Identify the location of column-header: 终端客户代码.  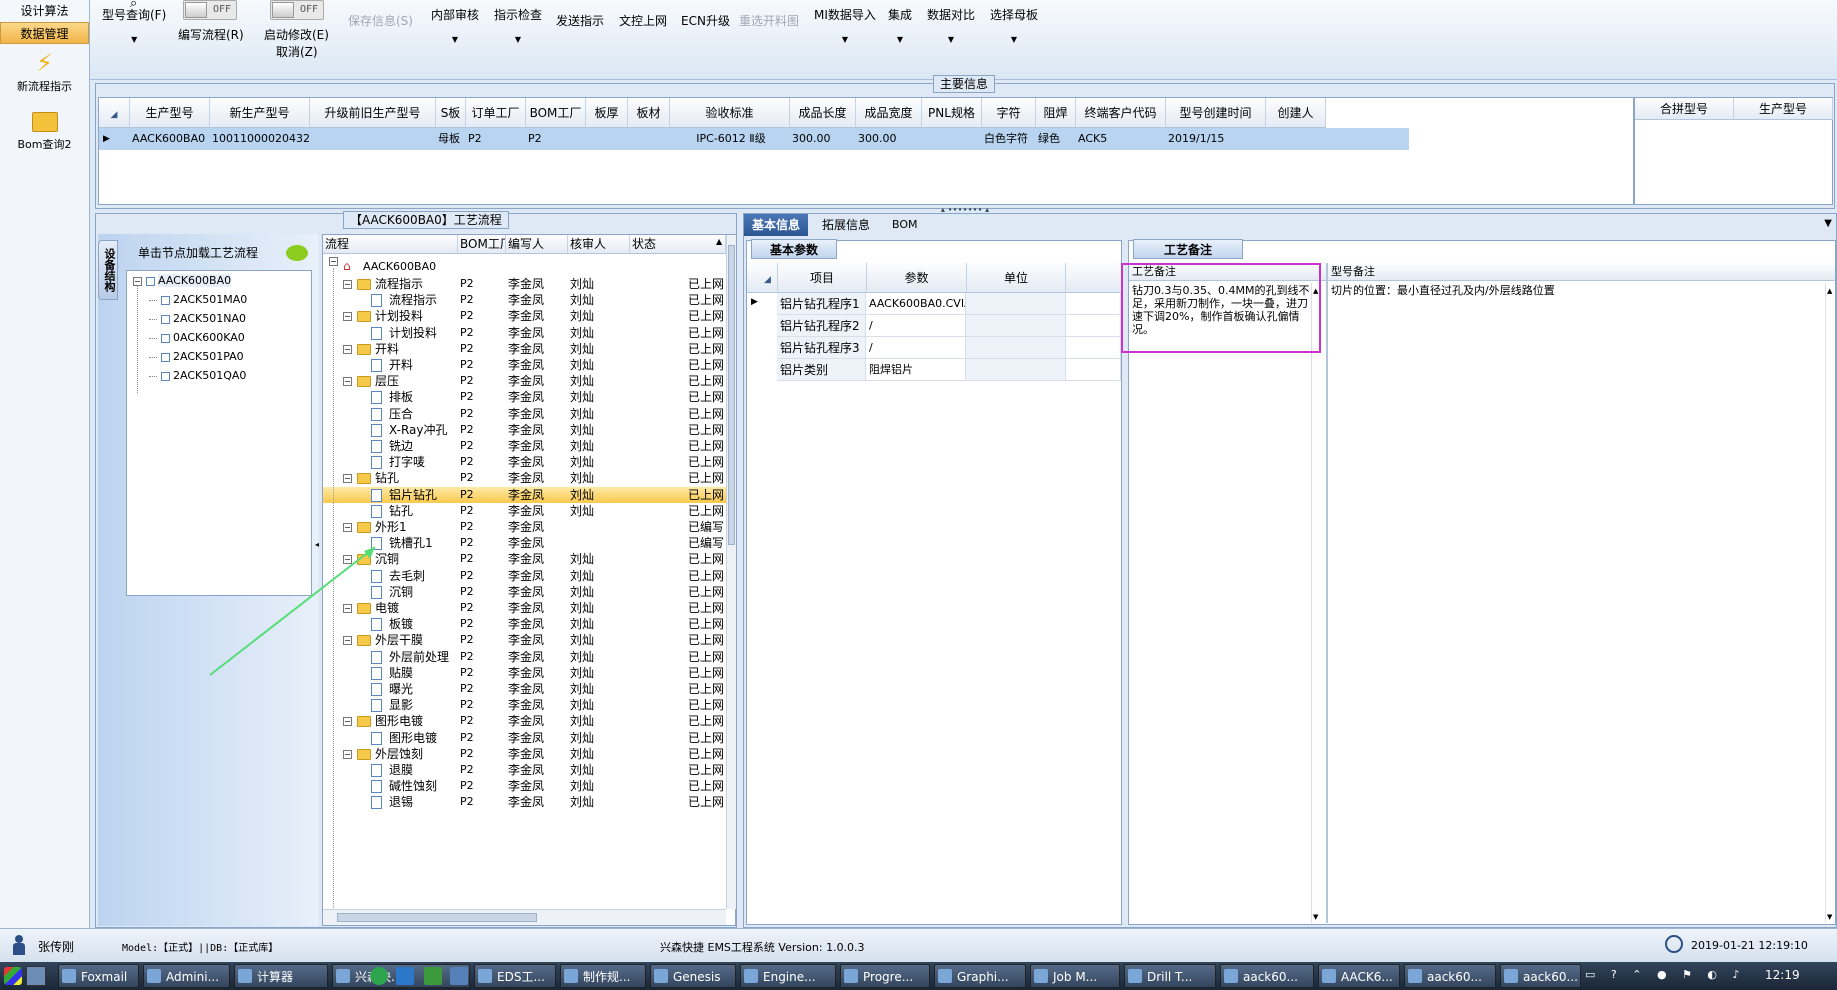
(1121, 113).